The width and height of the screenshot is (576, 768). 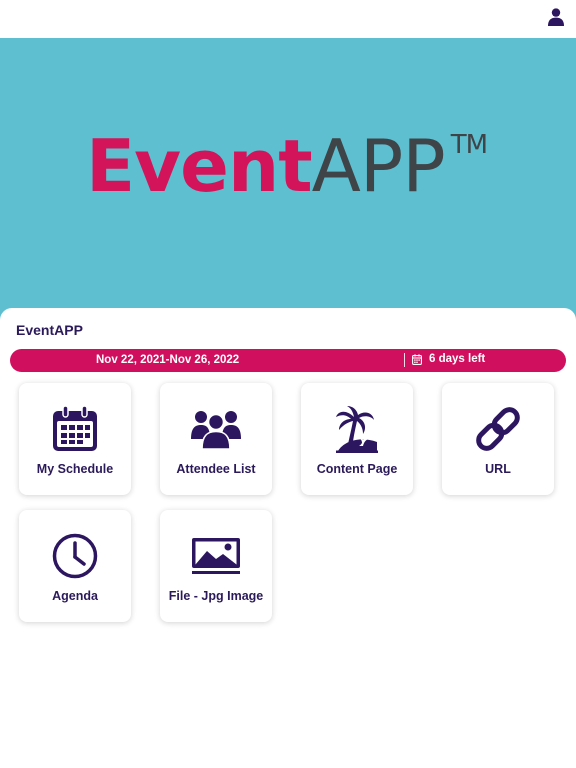 I want to click on tile-attendee-list: Attendee List, so click(x=216, y=439).